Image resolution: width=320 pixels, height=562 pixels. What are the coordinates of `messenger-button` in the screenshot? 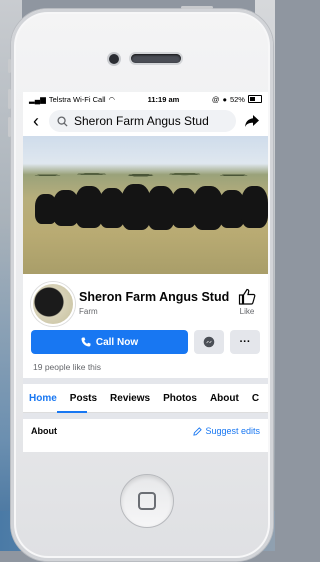 It's located at (209, 342).